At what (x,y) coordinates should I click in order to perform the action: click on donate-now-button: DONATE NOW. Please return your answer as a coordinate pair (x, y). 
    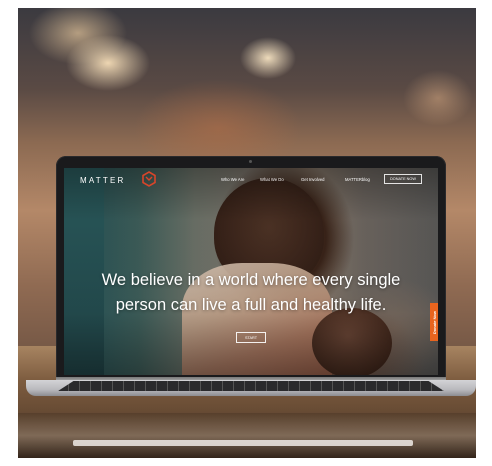
    Looking at the image, I should click on (403, 179).